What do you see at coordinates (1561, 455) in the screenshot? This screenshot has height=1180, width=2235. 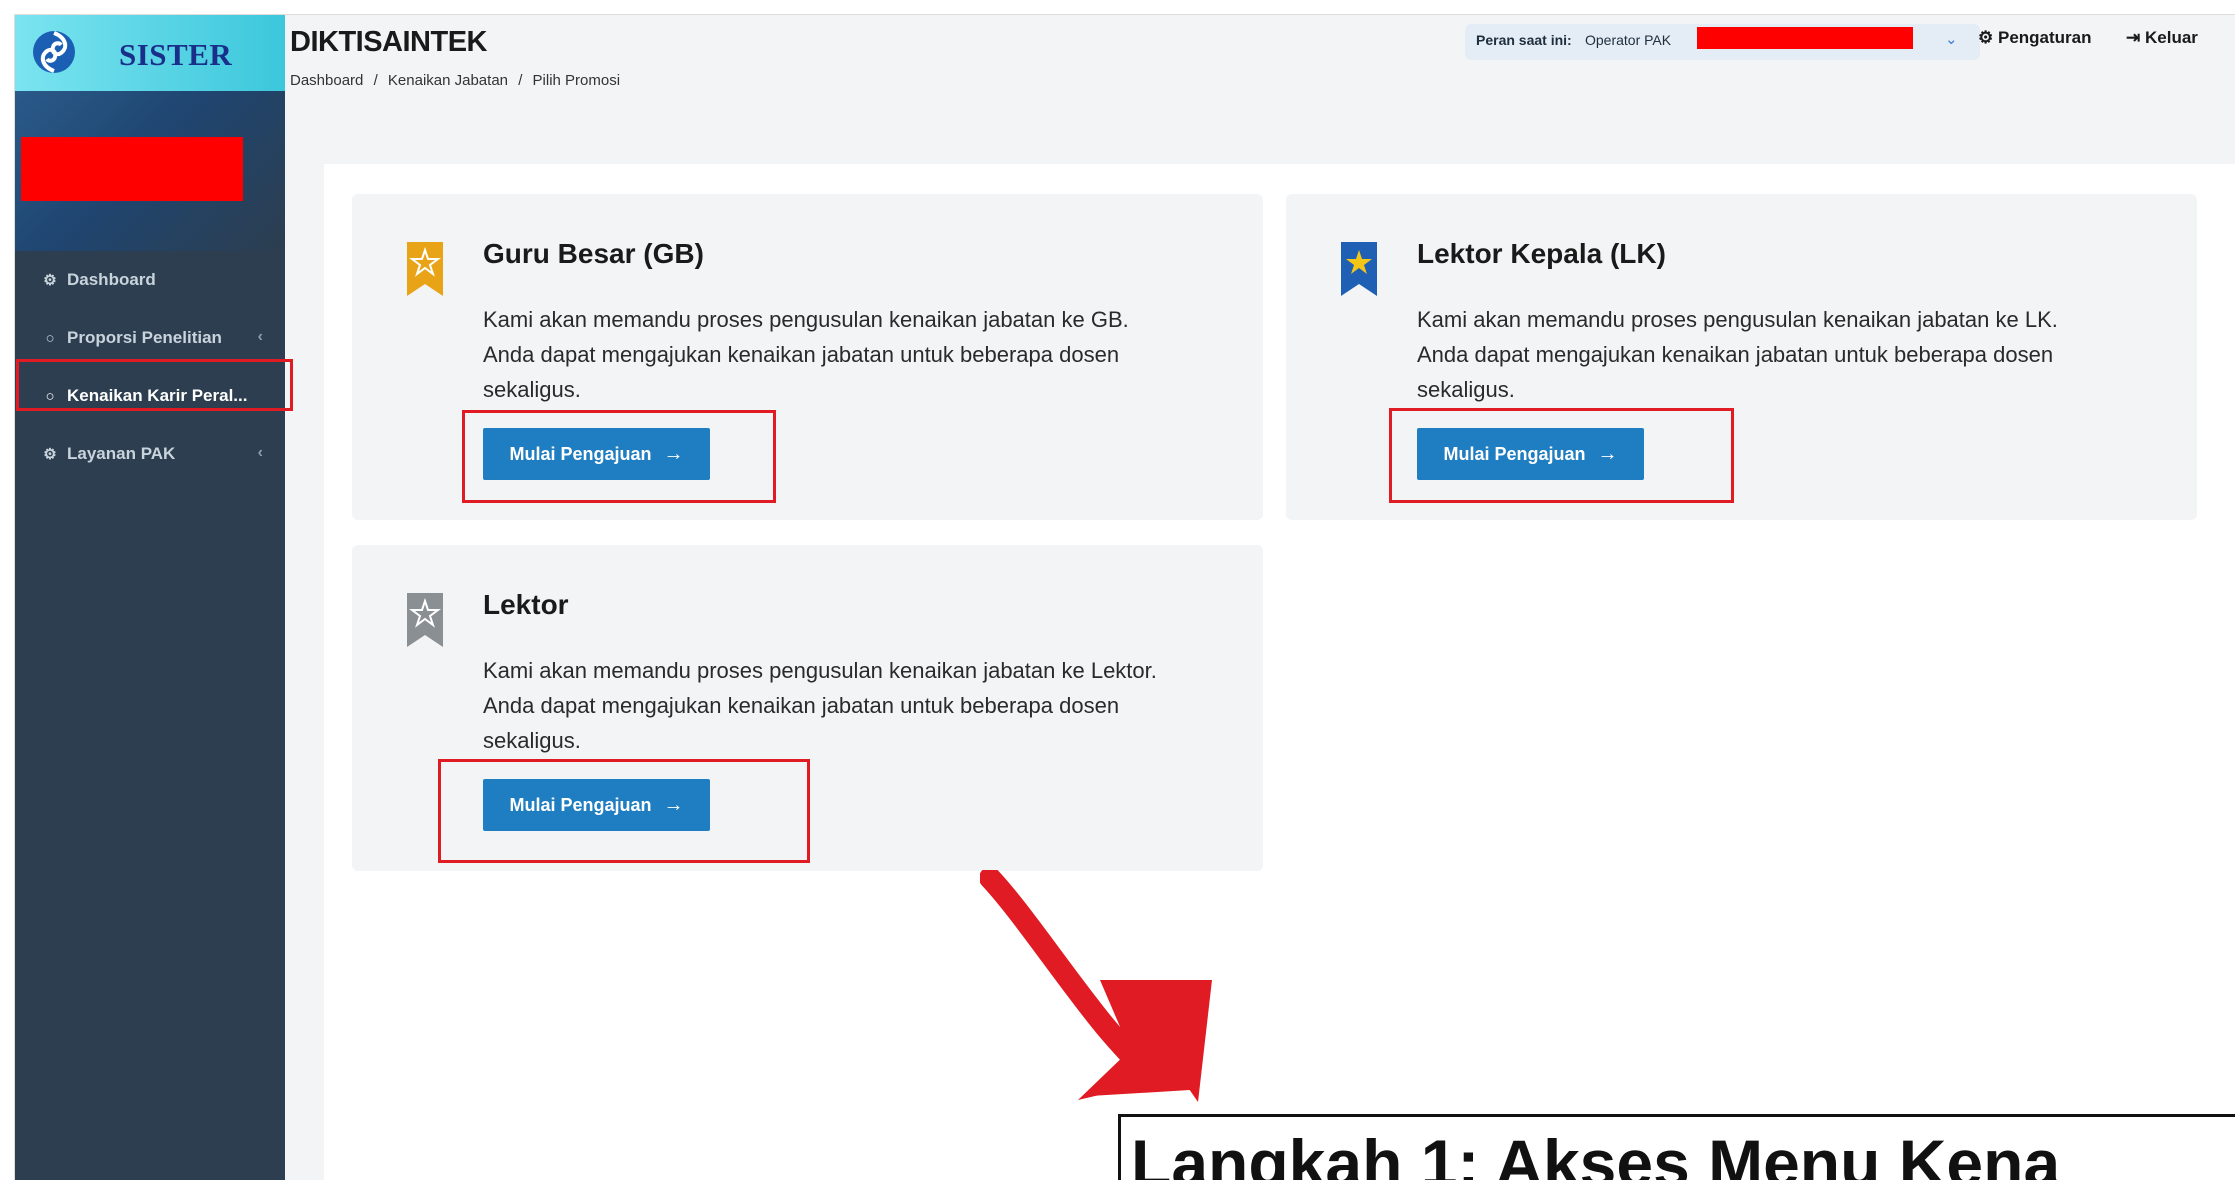 I see `highlight-lk-button` at bounding box center [1561, 455].